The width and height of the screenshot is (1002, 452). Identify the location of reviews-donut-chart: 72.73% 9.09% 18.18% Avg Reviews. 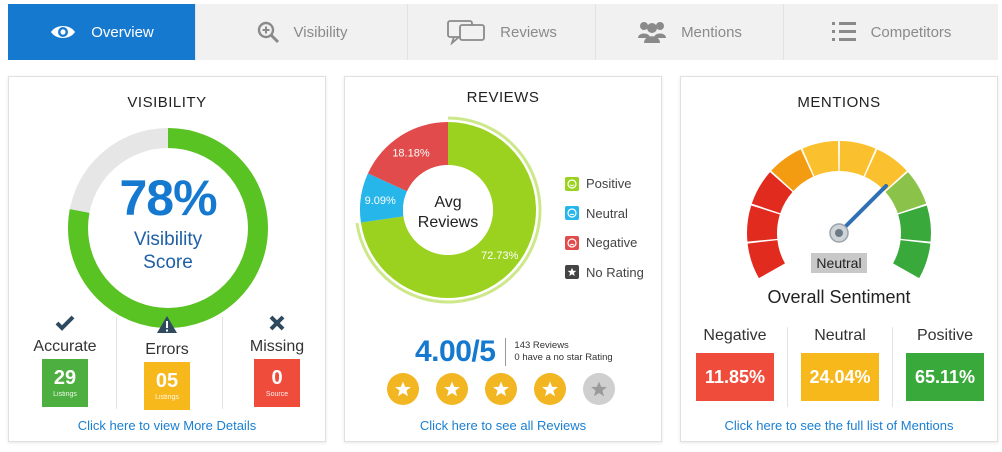
(448, 210).